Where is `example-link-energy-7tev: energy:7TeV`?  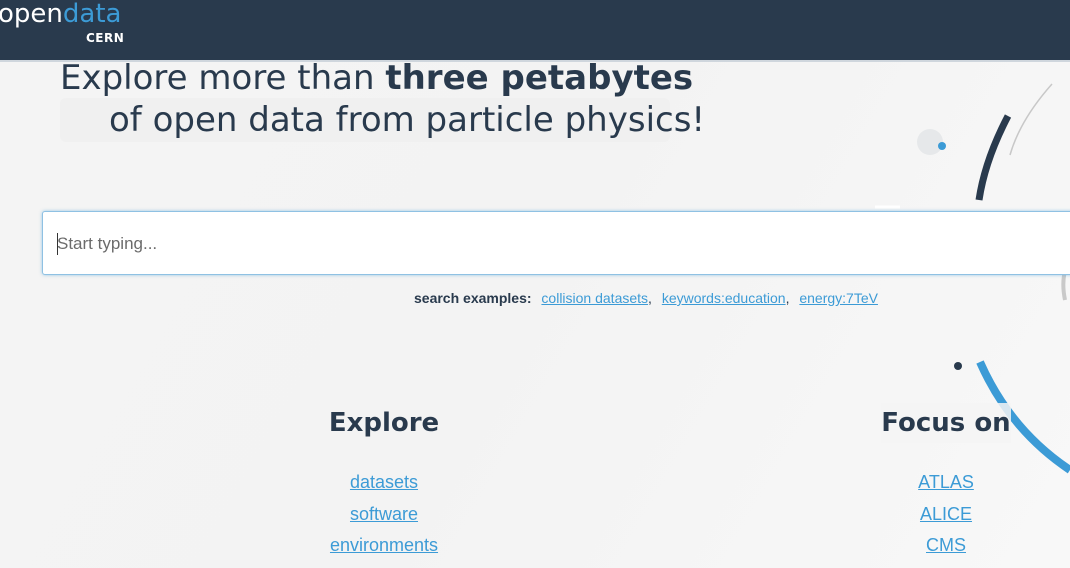 example-link-energy-7tev: energy:7TeV is located at coordinates (838, 298).